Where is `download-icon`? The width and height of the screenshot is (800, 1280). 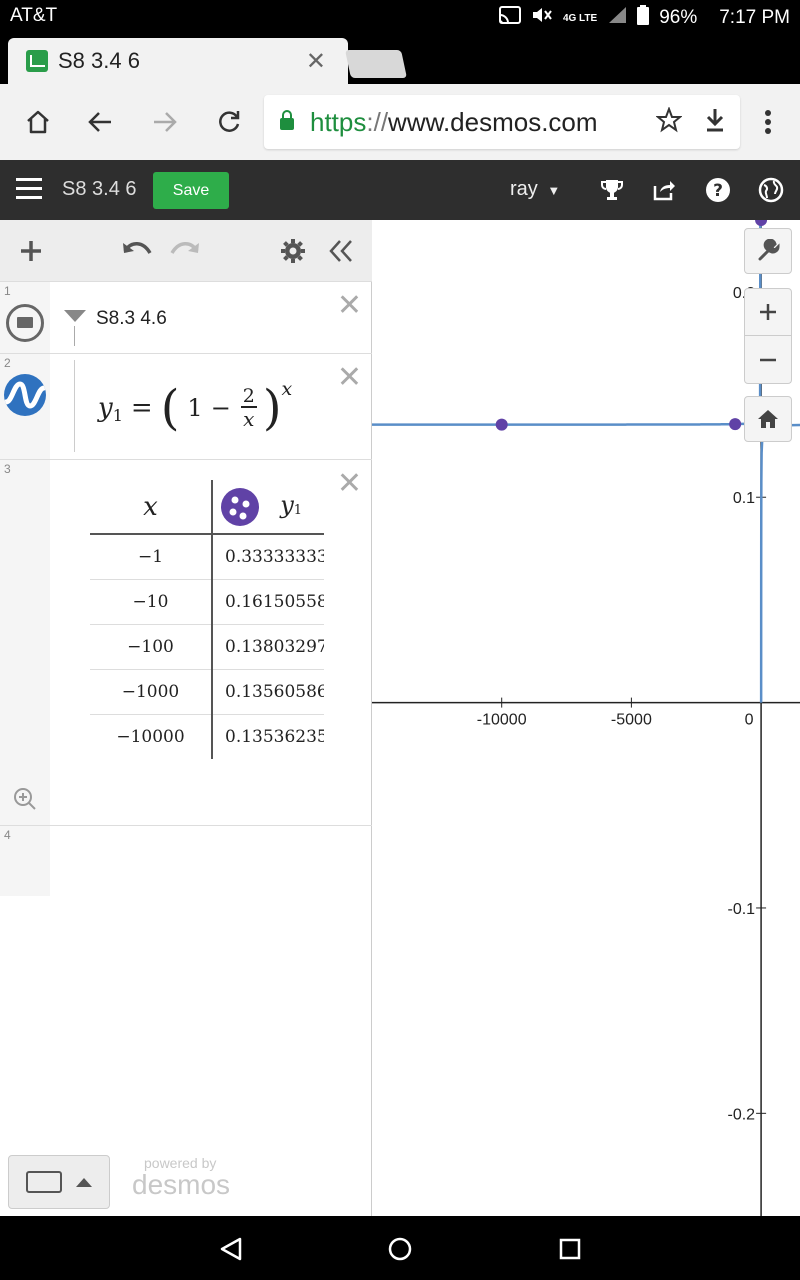
download-icon is located at coordinates (715, 122).